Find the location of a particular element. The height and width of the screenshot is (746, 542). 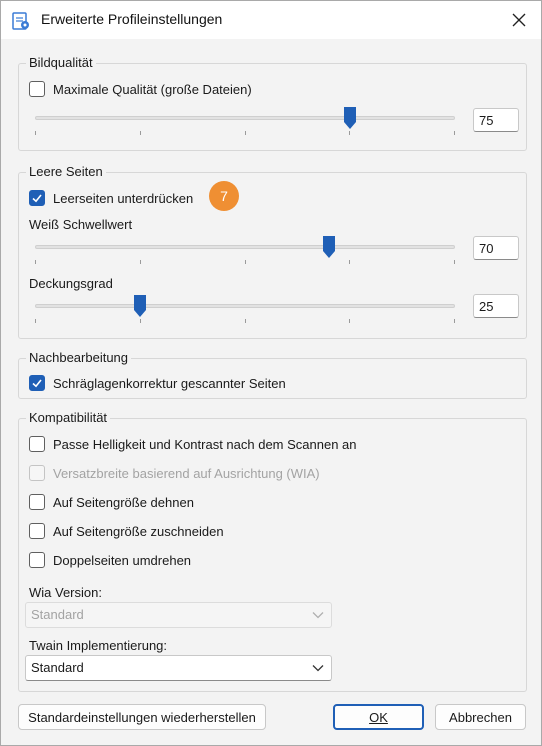

button-label: Abbrechen is located at coordinates (480, 717).